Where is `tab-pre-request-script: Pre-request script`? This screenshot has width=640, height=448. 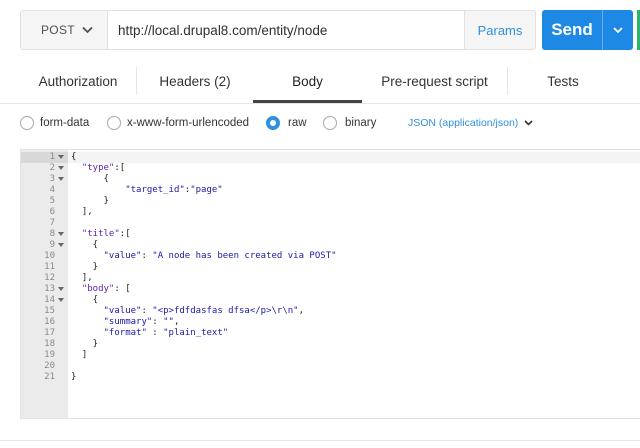 tab-pre-request-script: Pre-request script is located at coordinates (434, 81).